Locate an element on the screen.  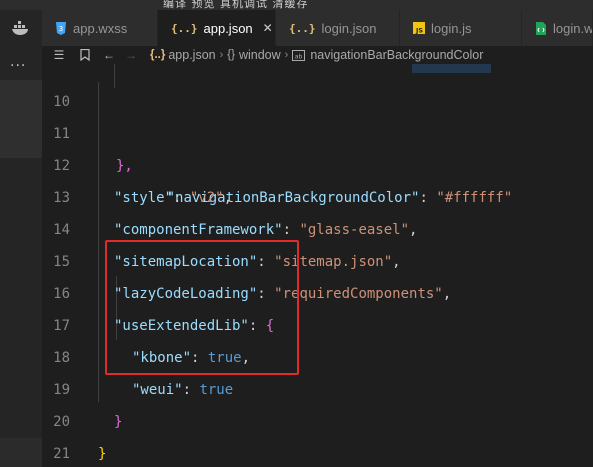
list-icon: ☰ is located at coordinates (59, 55).